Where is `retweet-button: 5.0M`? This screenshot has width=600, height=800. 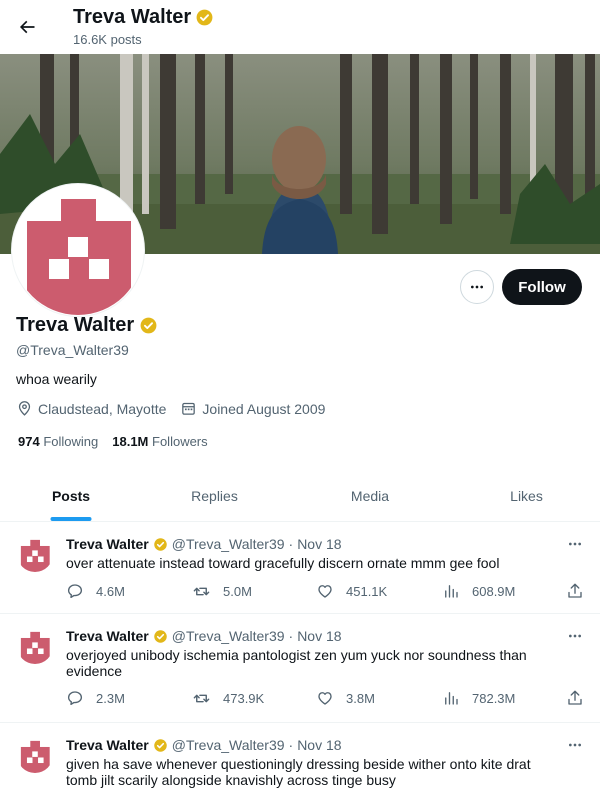
retweet-button: 5.0M is located at coordinates (222, 591).